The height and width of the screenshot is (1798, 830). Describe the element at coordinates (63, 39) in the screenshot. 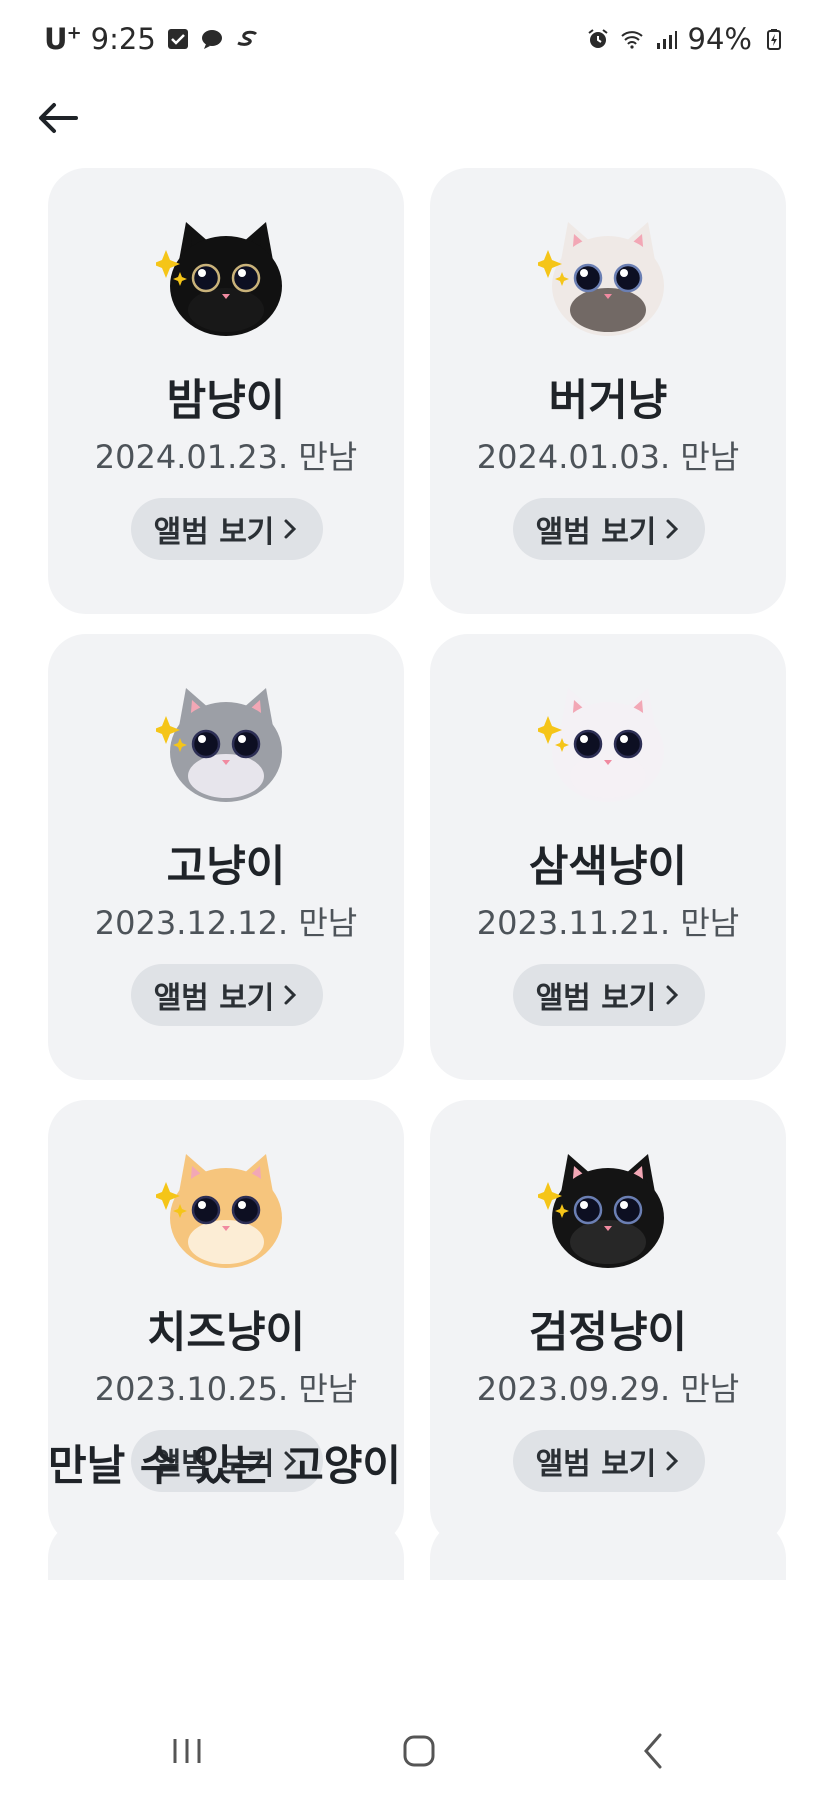

I see `carrier-label: U+` at that location.